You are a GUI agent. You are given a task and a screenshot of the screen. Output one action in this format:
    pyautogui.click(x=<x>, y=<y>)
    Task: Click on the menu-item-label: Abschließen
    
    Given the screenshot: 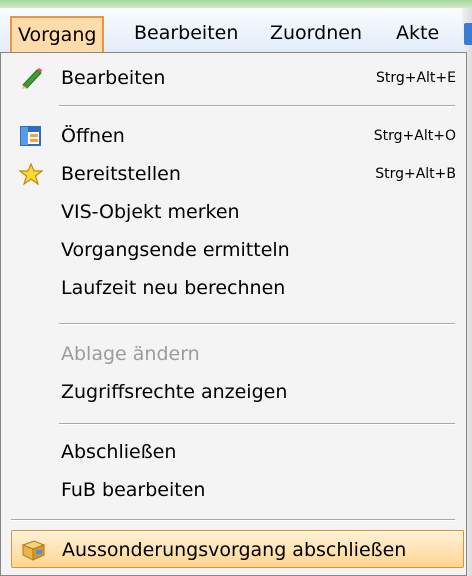 What is the action you would take?
    pyautogui.click(x=119, y=452)
    